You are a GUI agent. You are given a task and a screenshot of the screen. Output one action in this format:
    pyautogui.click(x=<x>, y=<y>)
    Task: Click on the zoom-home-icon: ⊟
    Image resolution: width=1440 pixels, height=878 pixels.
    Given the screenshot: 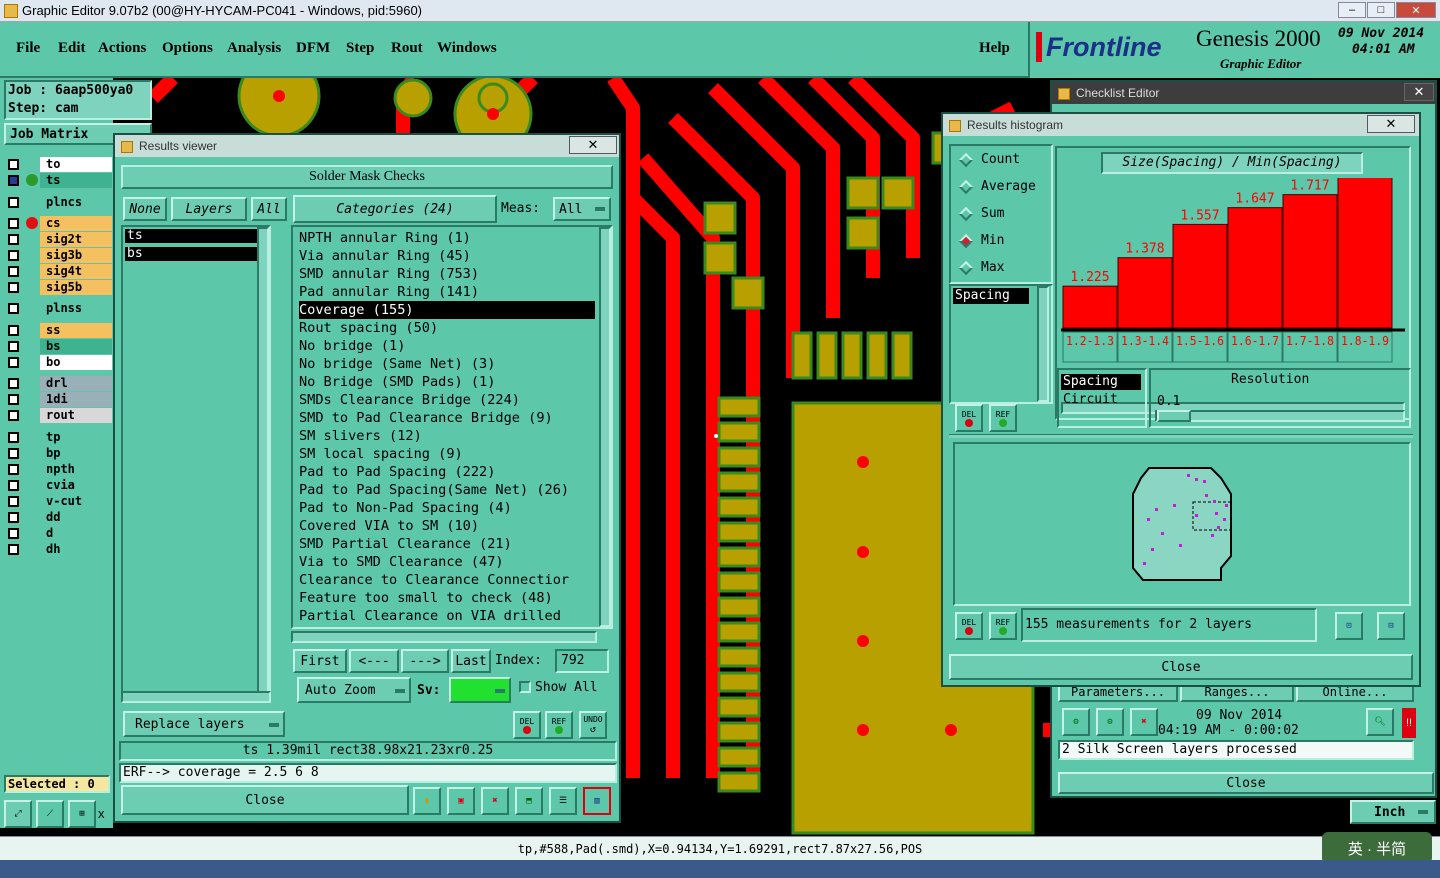 What is the action you would take?
    pyautogui.click(x=1391, y=626)
    